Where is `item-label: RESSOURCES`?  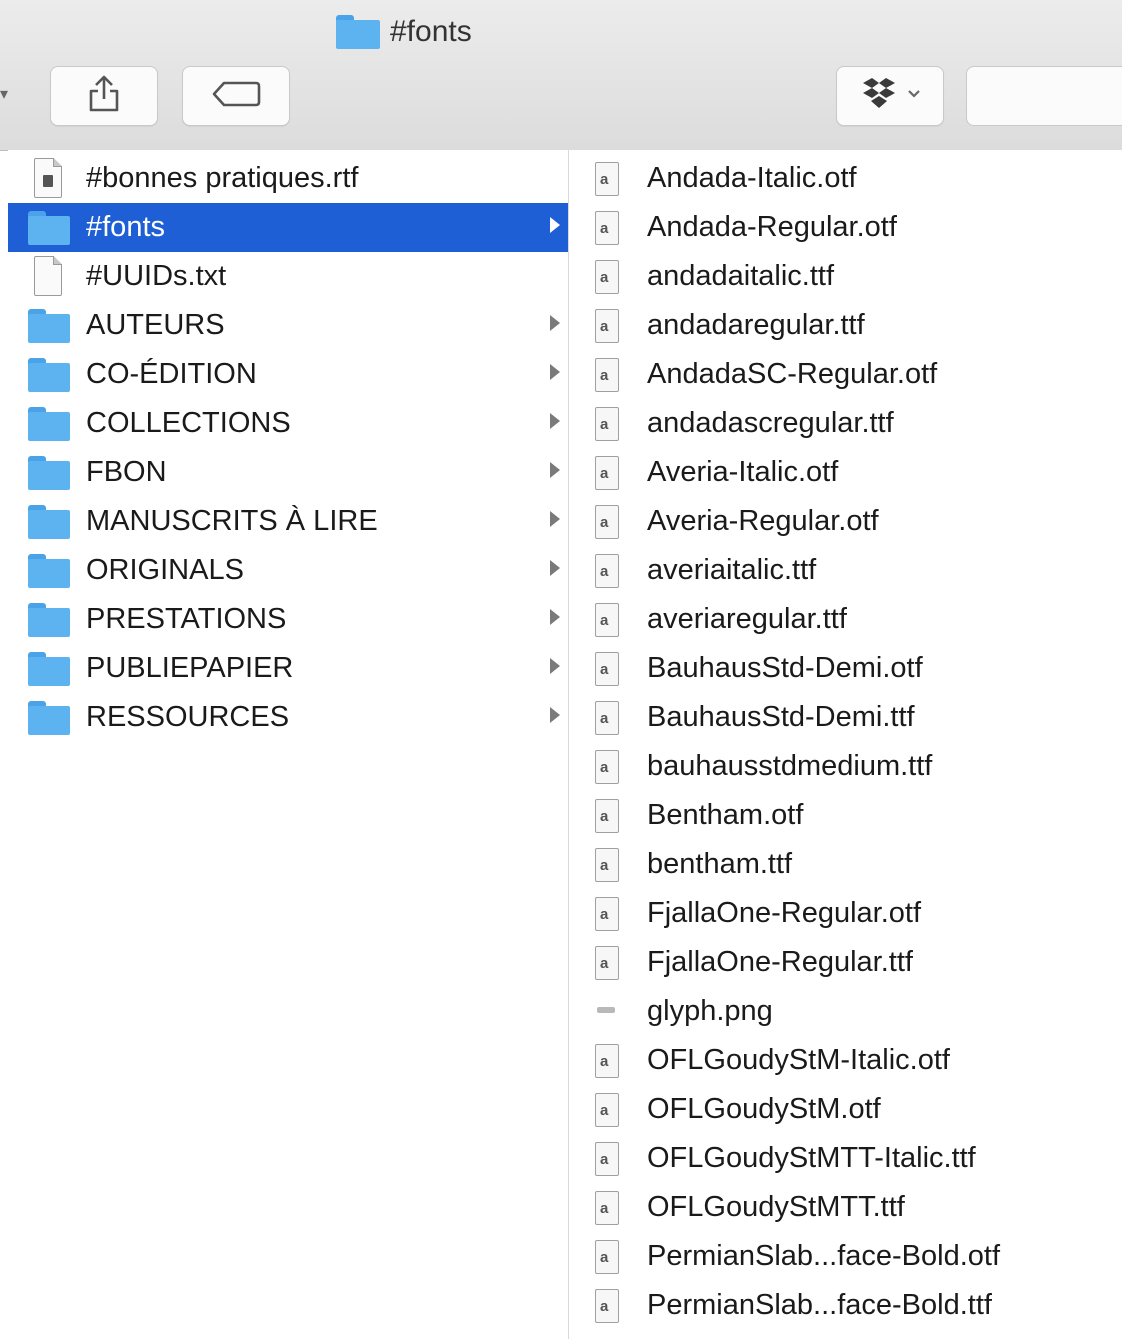
item-label: RESSOURCES is located at coordinates (188, 717).